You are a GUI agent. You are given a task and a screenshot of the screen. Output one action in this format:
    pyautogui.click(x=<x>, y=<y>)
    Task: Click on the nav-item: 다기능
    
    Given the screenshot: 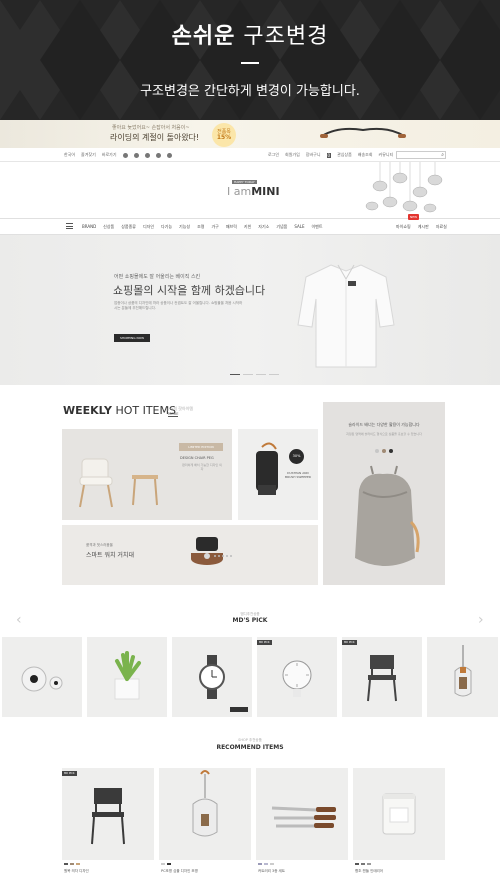 What is the action you would take?
    pyautogui.click(x=166, y=227)
    